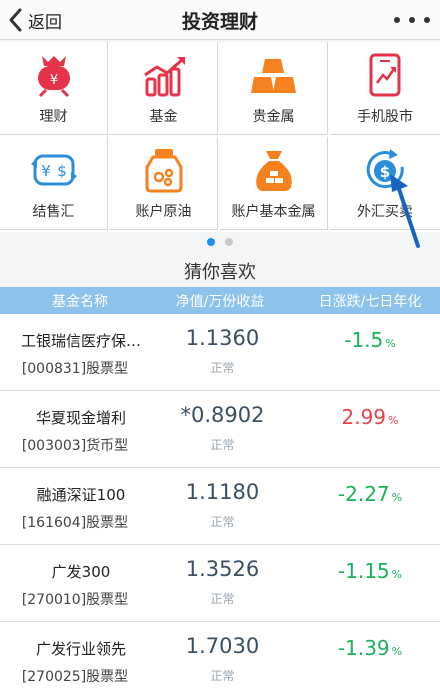  Describe the element at coordinates (75, 677) in the screenshot. I see `fund-code: [270025]股票型` at that location.